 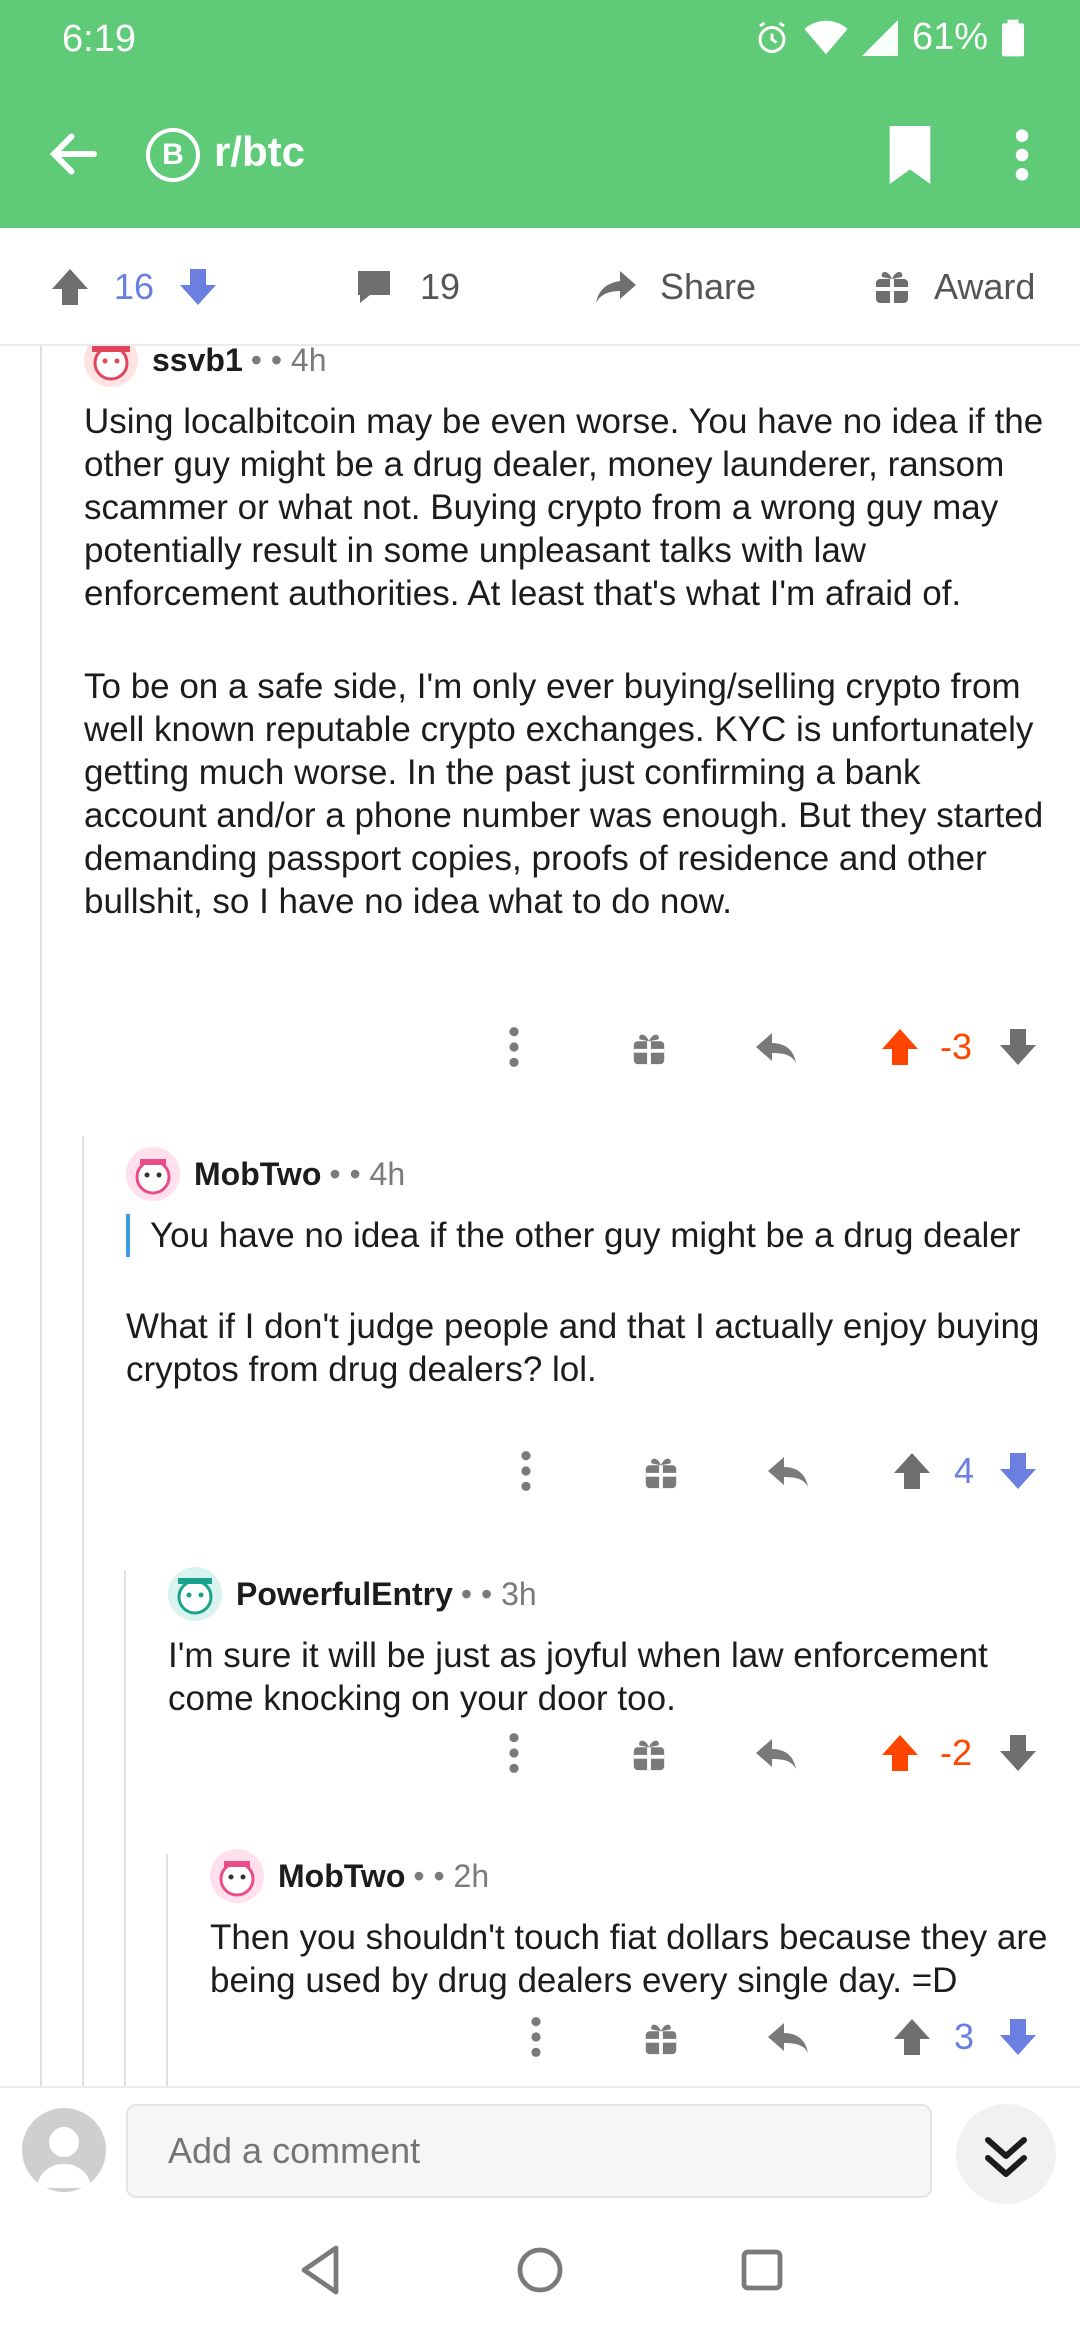 What do you see at coordinates (540, 154) in the screenshot?
I see `toolbar: B r/btc` at bounding box center [540, 154].